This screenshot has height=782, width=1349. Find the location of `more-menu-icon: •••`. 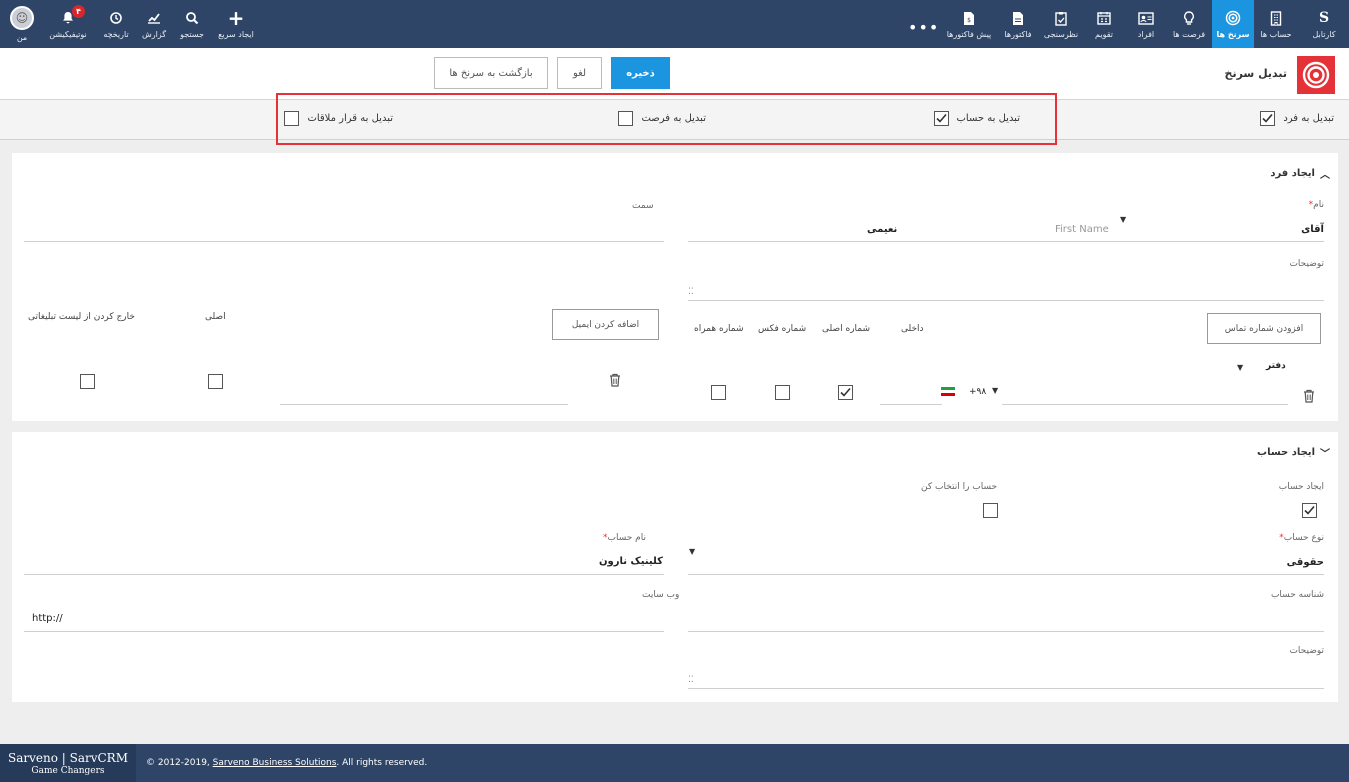

more-menu-icon: ••• is located at coordinates (923, 27).